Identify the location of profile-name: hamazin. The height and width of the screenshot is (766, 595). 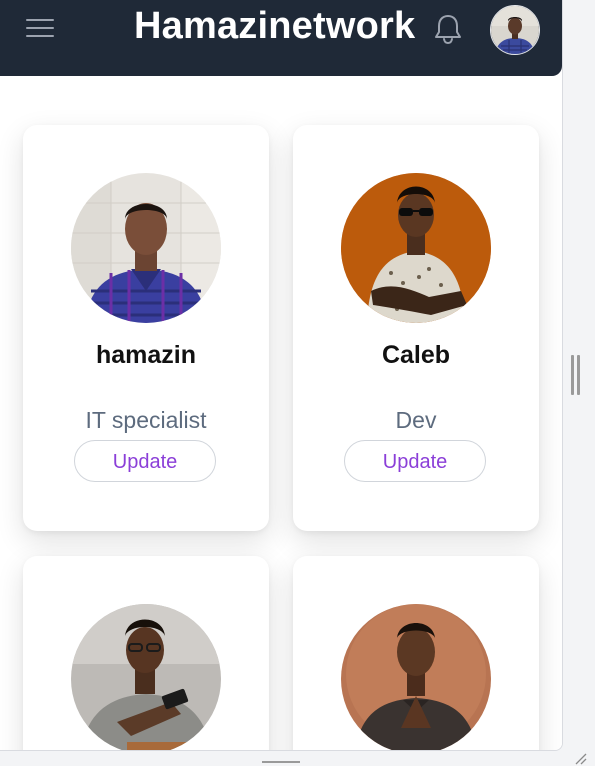
(146, 355).